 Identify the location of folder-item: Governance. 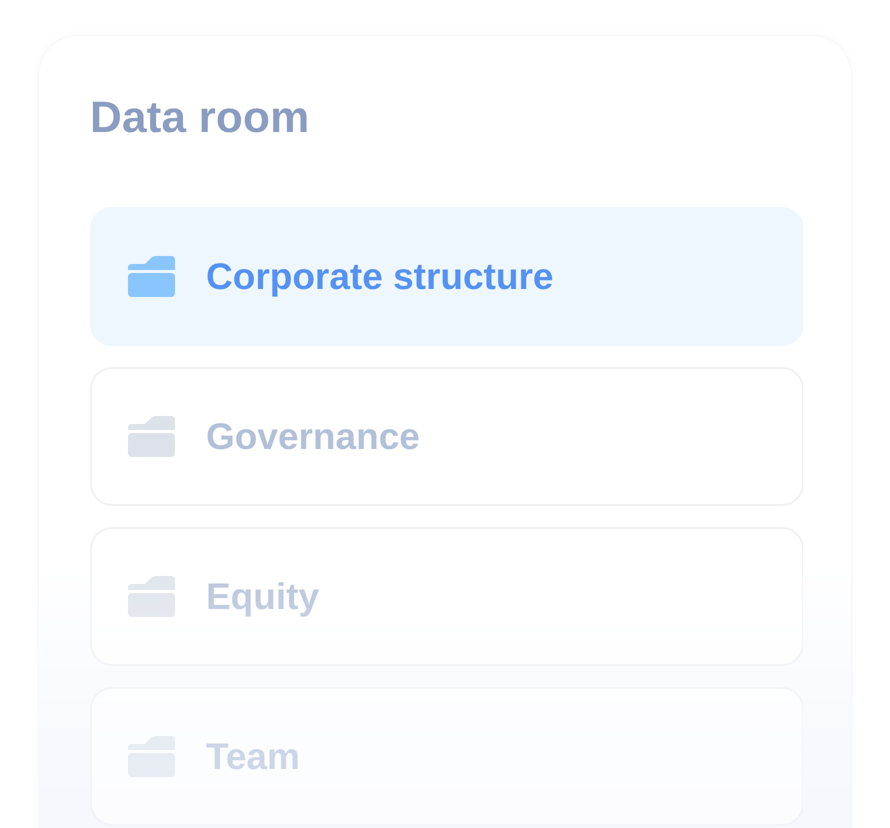
(447, 436).